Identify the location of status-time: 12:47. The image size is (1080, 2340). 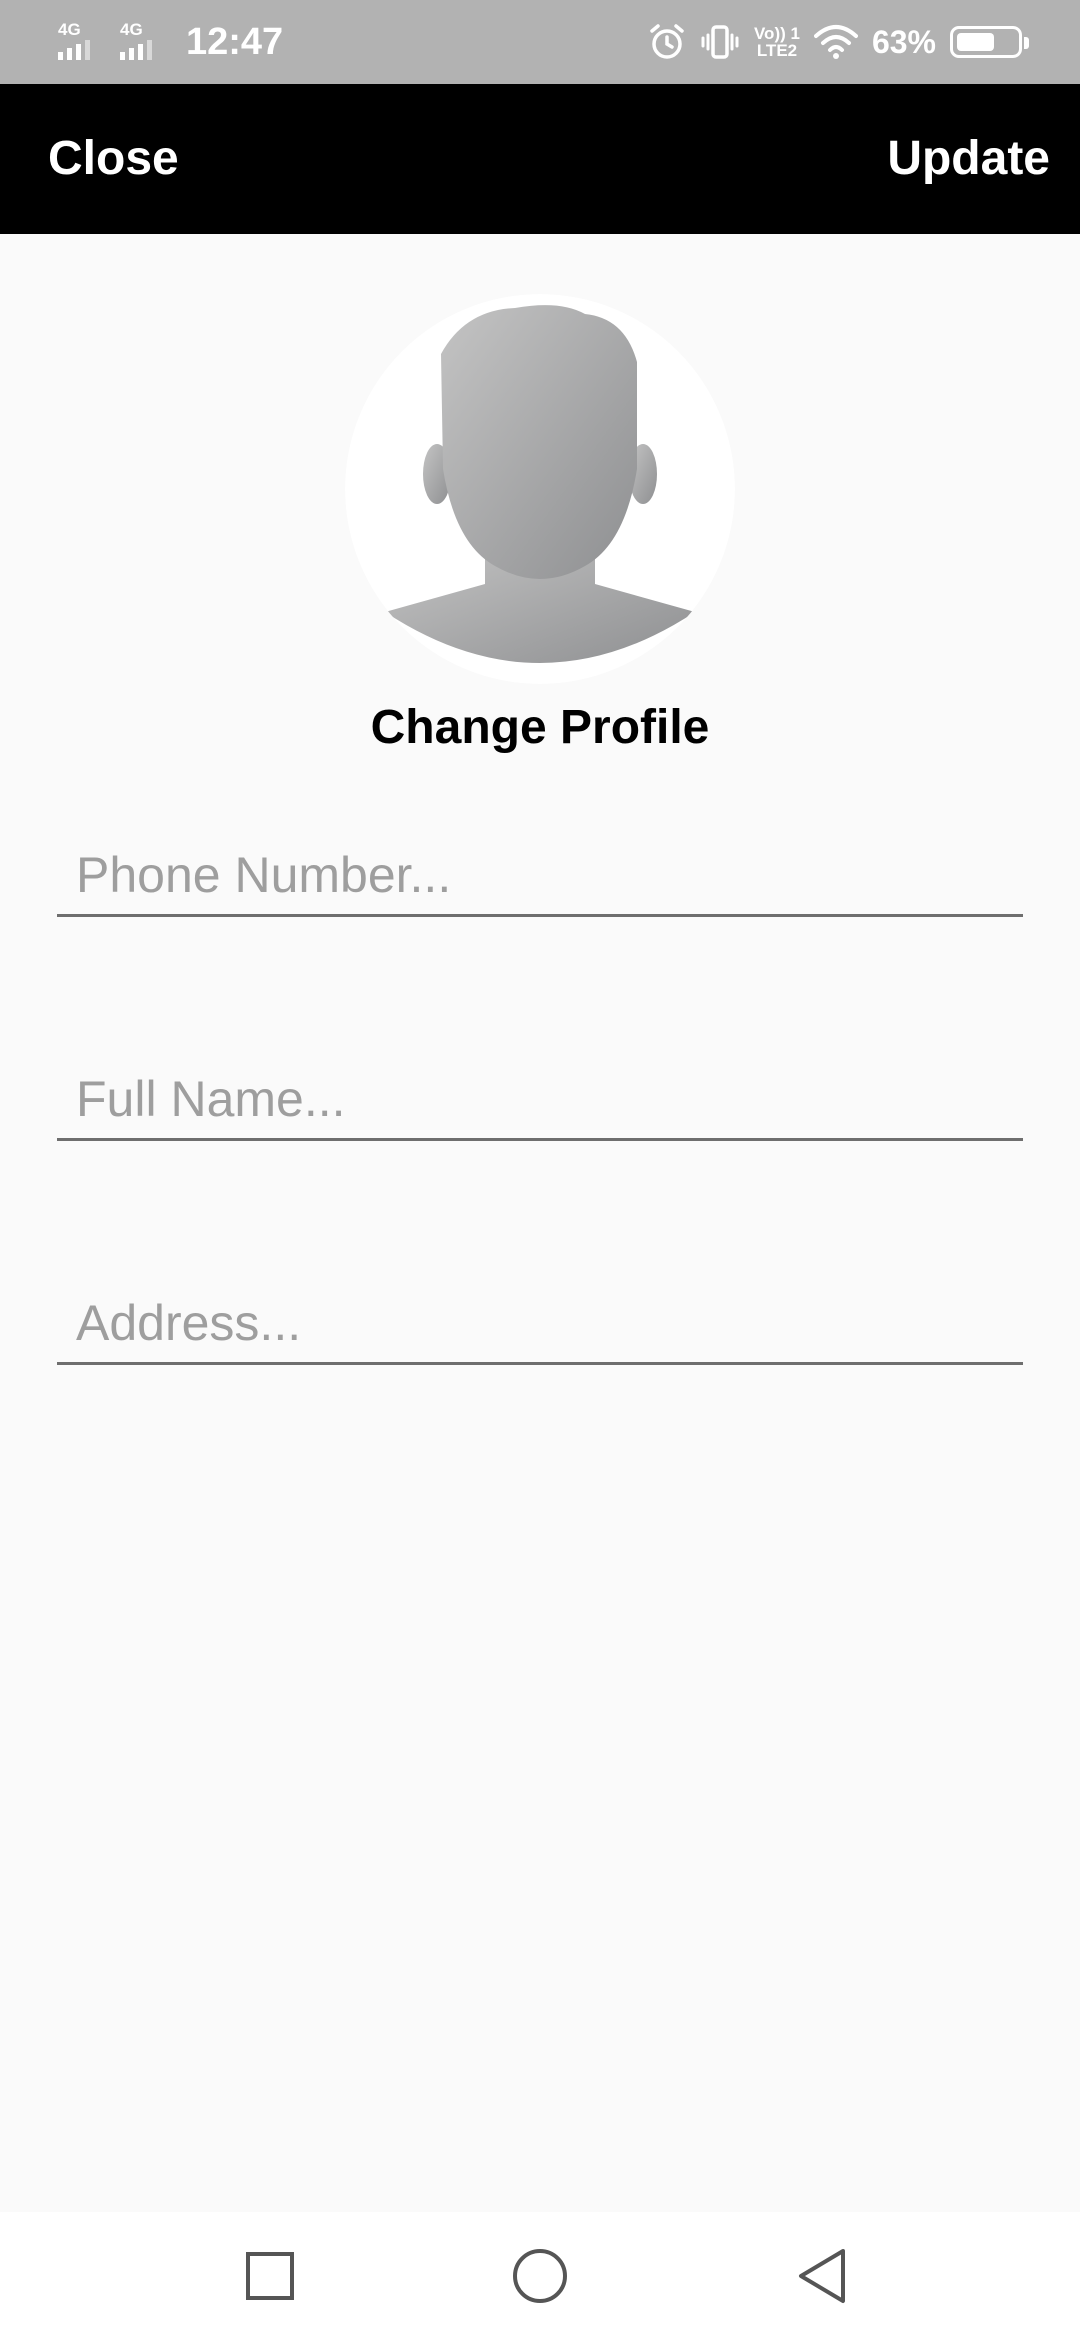
(235, 41).